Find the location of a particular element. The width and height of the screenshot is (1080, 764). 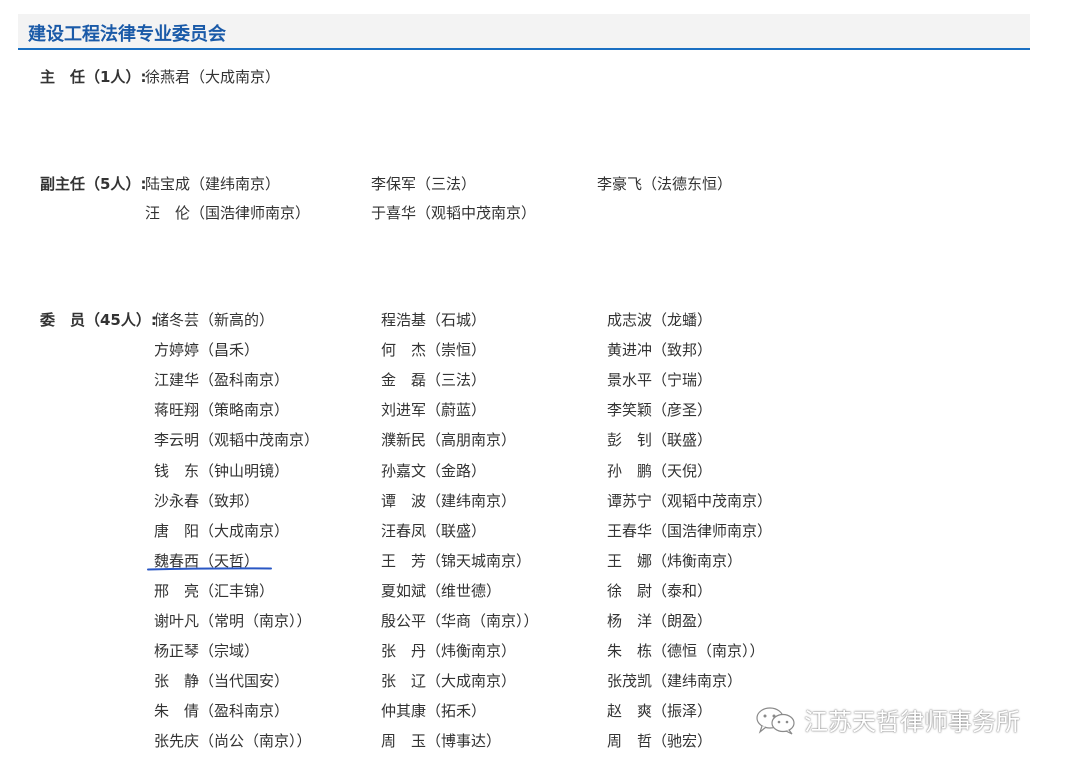

members-name-entry: 李笑颖（彦圣） is located at coordinates (660, 410).